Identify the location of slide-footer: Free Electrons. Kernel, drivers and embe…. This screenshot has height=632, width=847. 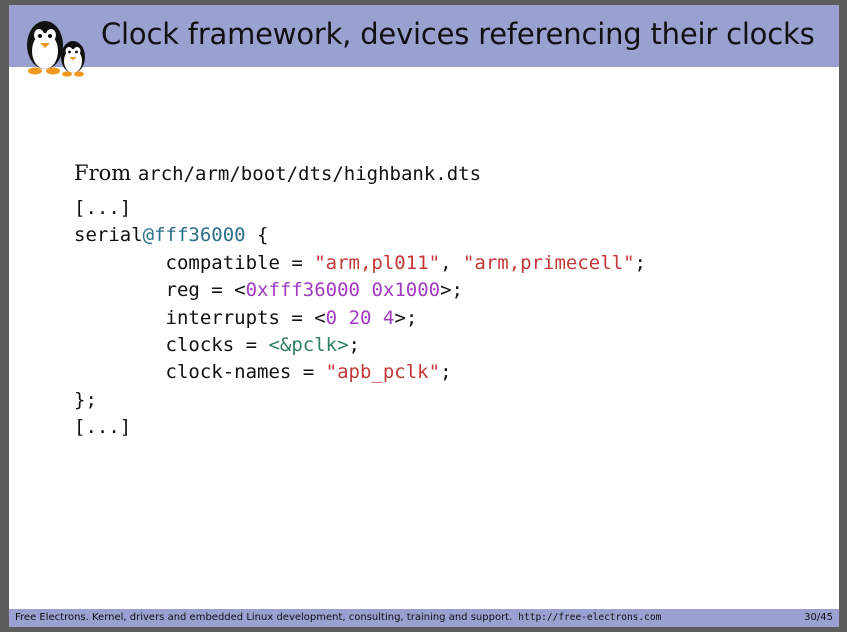
(424, 618).